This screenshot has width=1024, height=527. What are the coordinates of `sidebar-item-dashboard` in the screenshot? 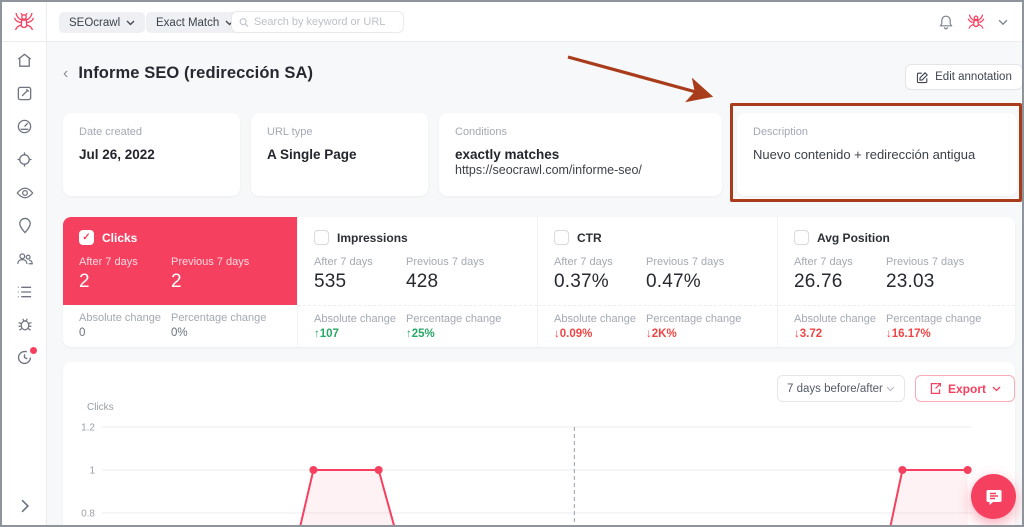 It's located at (24, 126).